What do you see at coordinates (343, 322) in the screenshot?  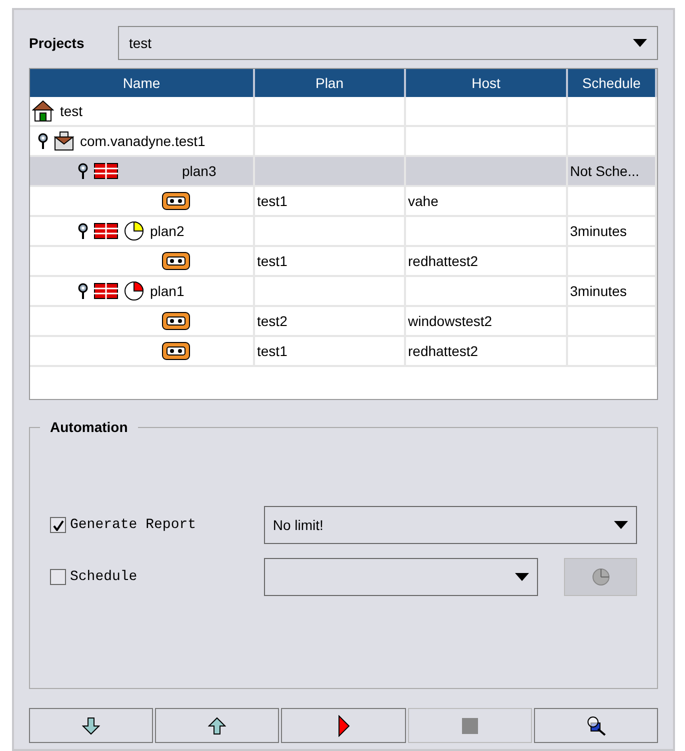 I see `table-row: test2 windowstest2` at bounding box center [343, 322].